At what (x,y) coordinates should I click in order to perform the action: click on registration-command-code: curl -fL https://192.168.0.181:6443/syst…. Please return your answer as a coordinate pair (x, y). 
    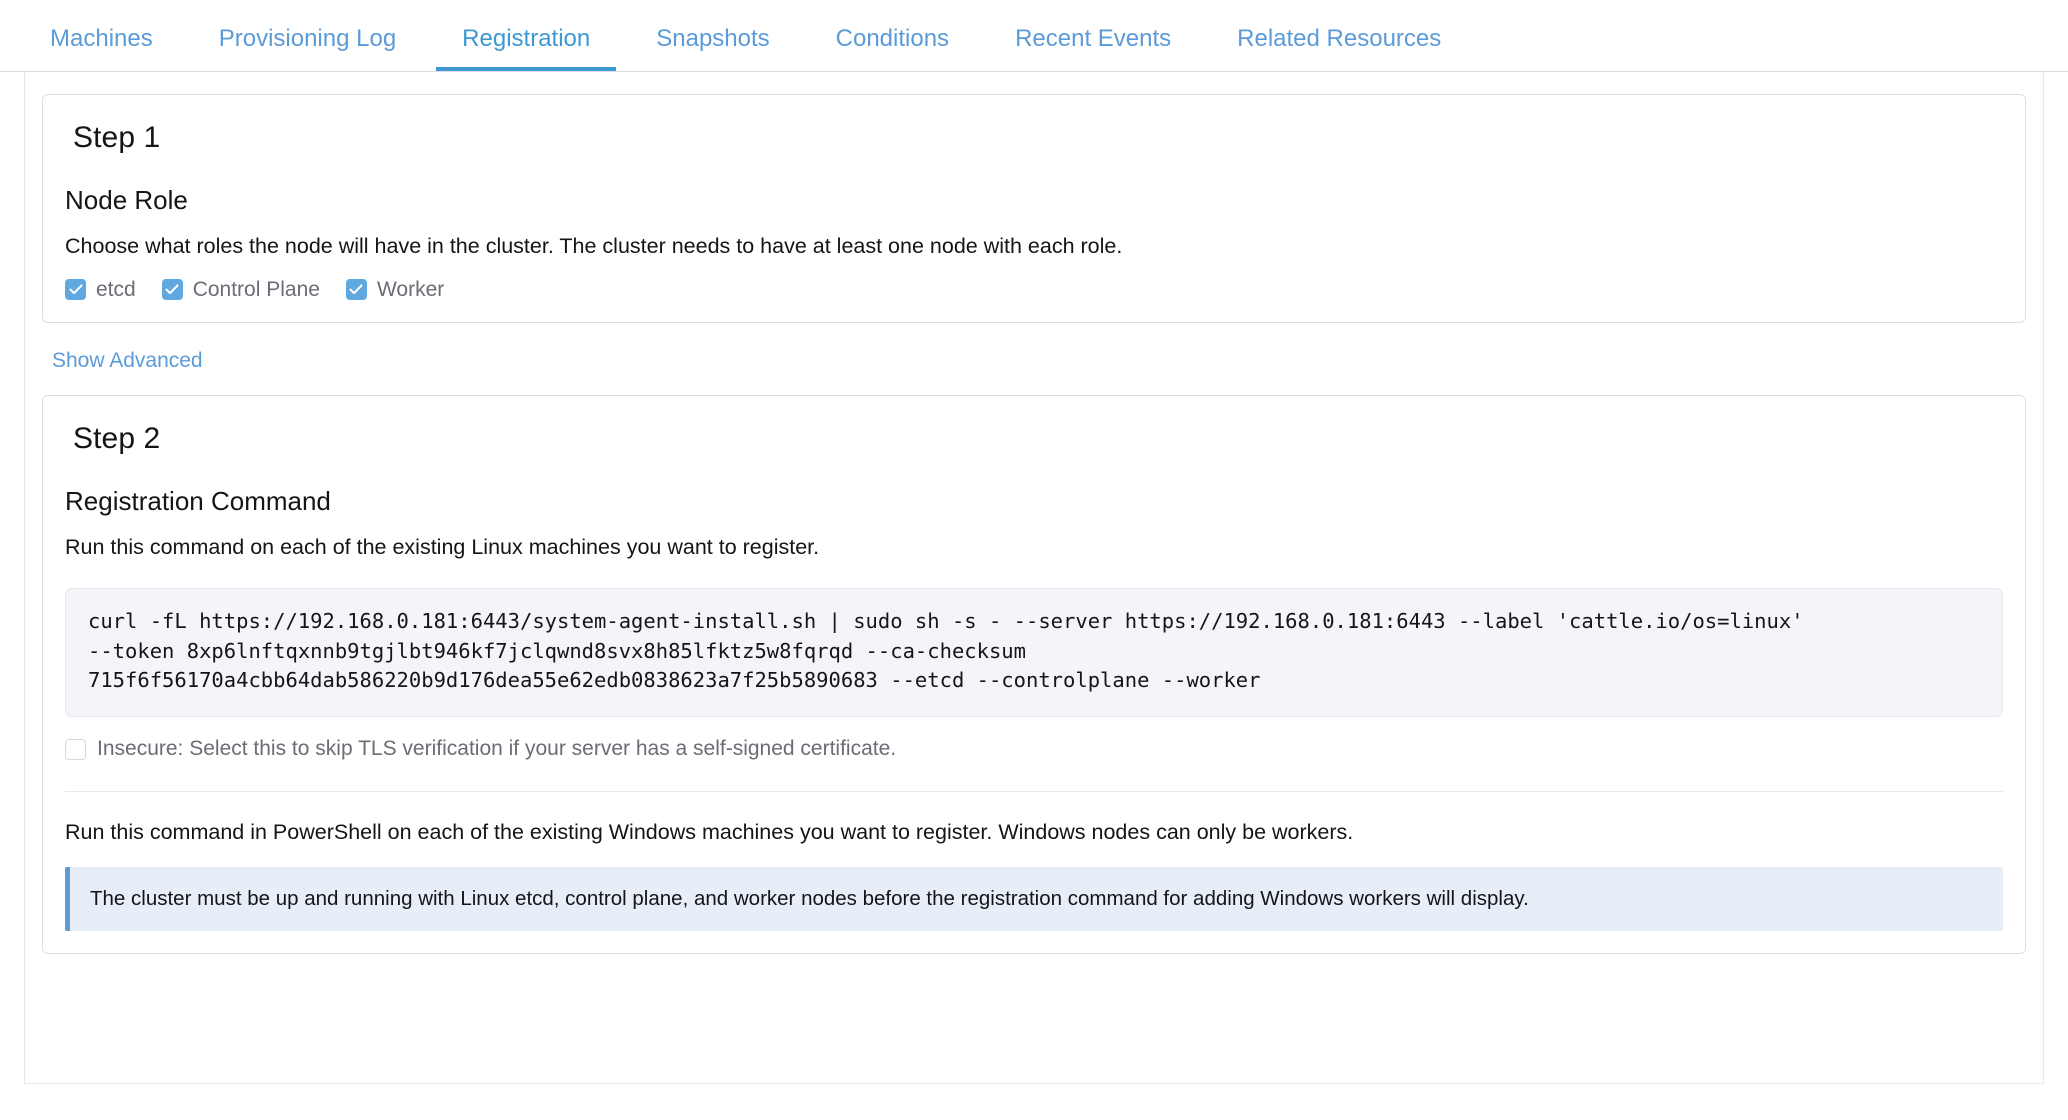
    Looking at the image, I should click on (1034, 653).